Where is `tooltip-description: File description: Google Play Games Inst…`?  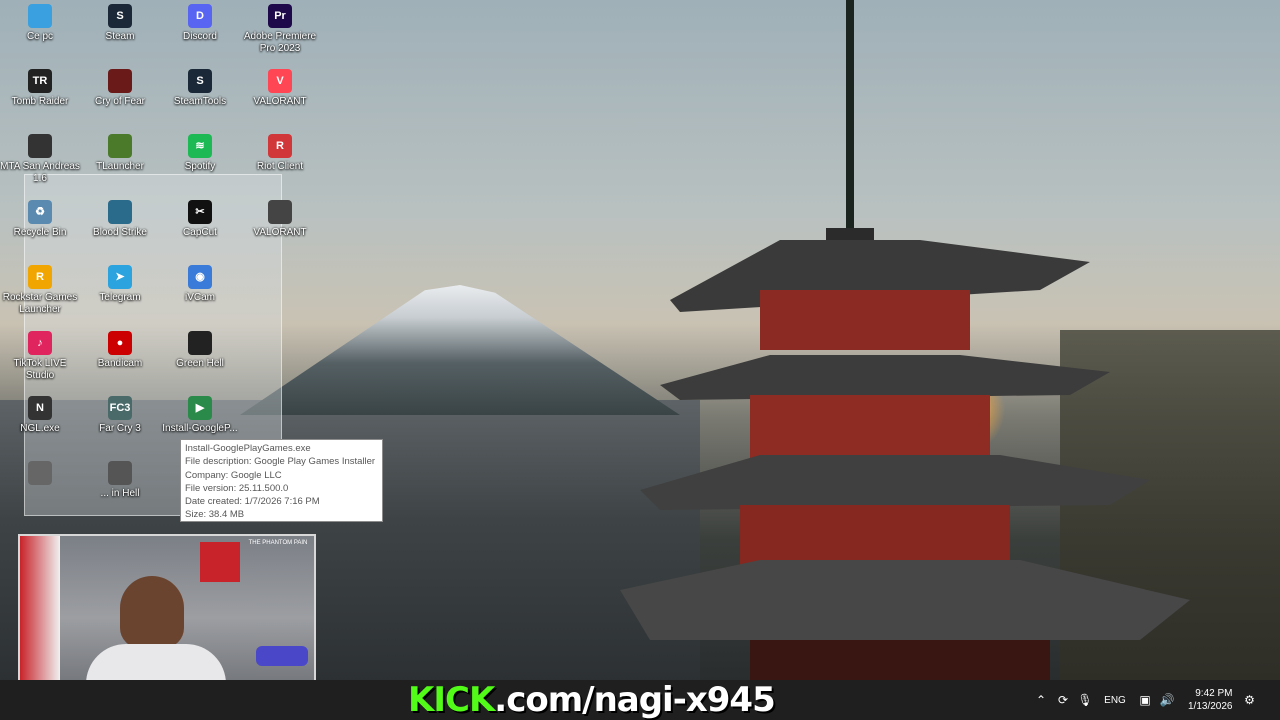 tooltip-description: File description: Google Play Games Inst… is located at coordinates (280, 462).